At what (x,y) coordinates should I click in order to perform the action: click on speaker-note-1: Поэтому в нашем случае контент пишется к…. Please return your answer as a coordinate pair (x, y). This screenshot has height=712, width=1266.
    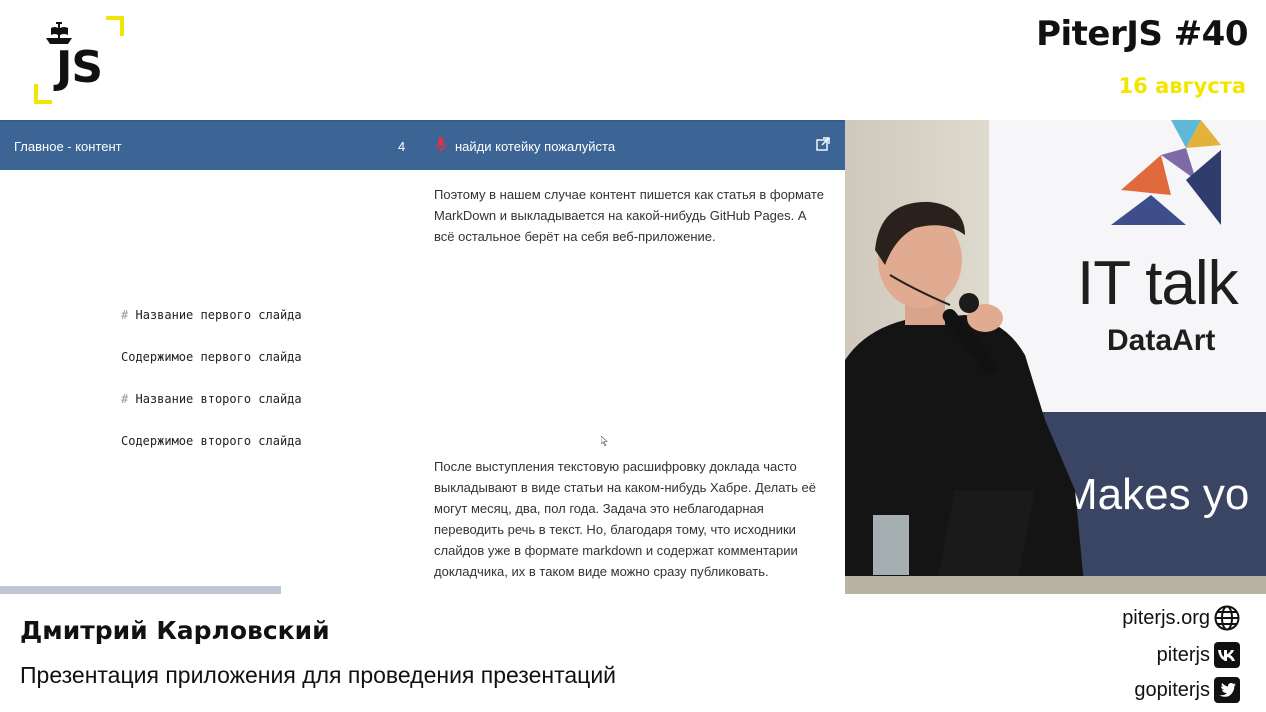
    Looking at the image, I should click on (629, 215).